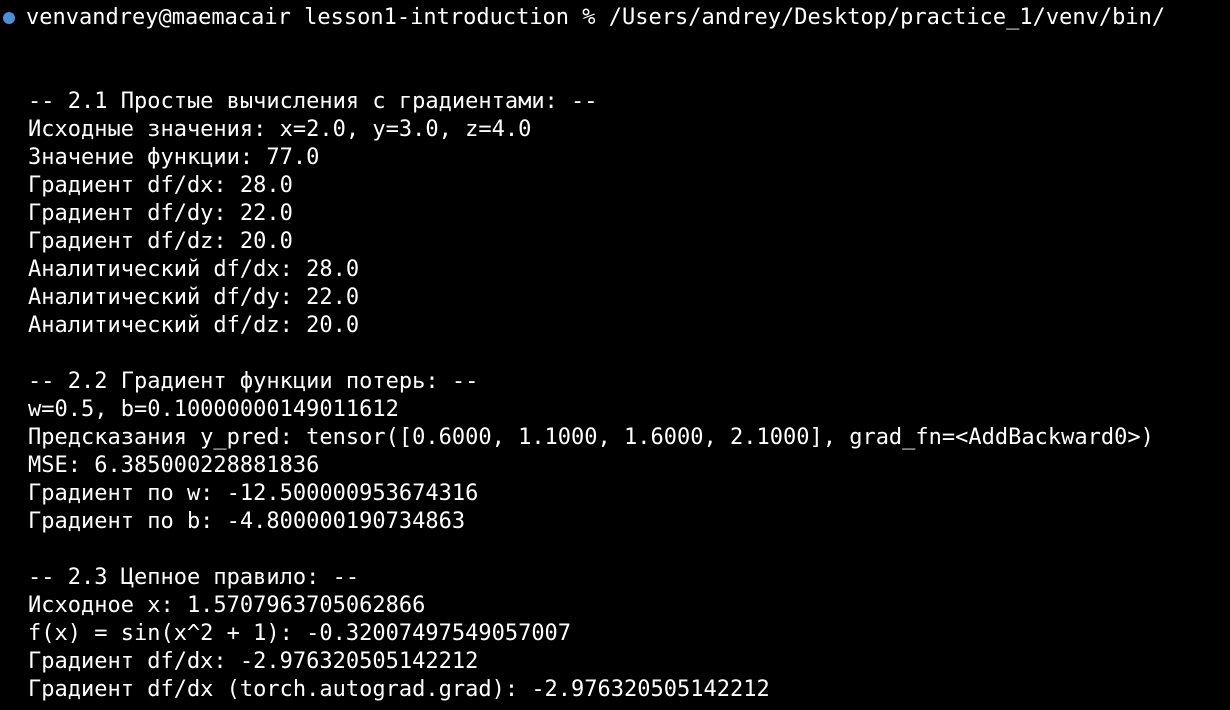 The width and height of the screenshot is (1230, 710). What do you see at coordinates (160, 241) in the screenshot?
I see `output-line: Градиент df/dz: 20.0` at bounding box center [160, 241].